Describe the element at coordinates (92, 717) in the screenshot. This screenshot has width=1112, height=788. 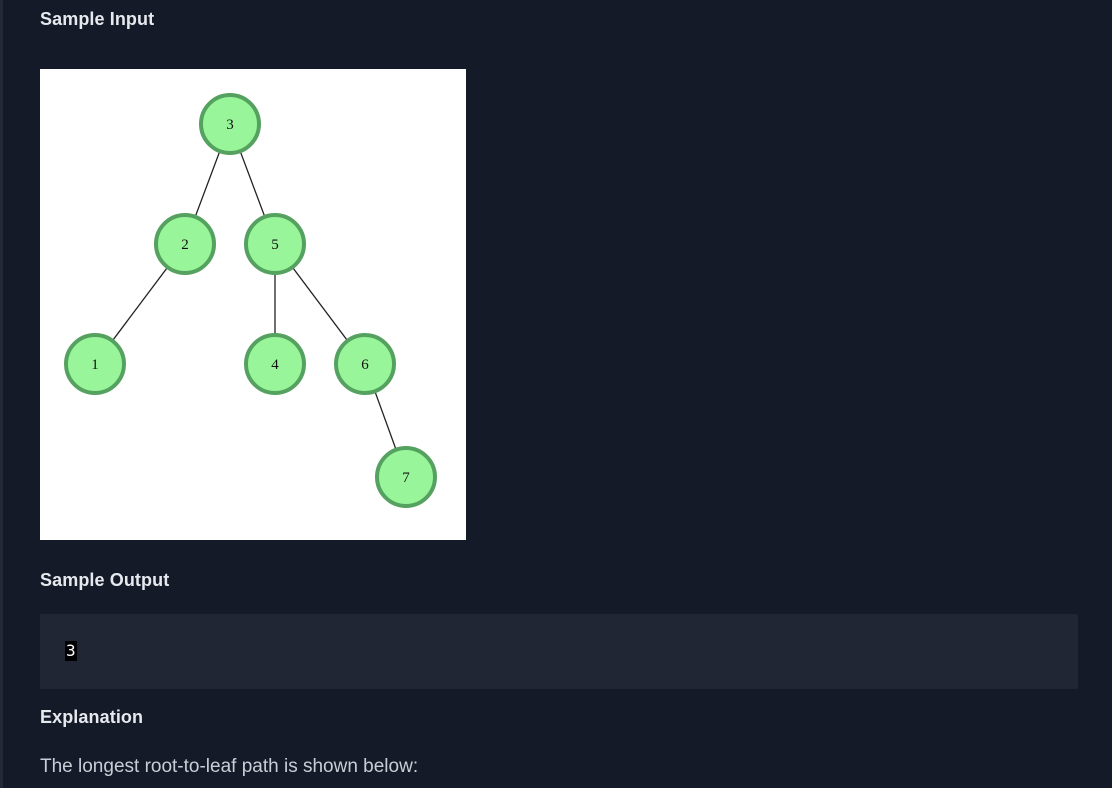
I see `explanation-heading: Explanation` at that location.